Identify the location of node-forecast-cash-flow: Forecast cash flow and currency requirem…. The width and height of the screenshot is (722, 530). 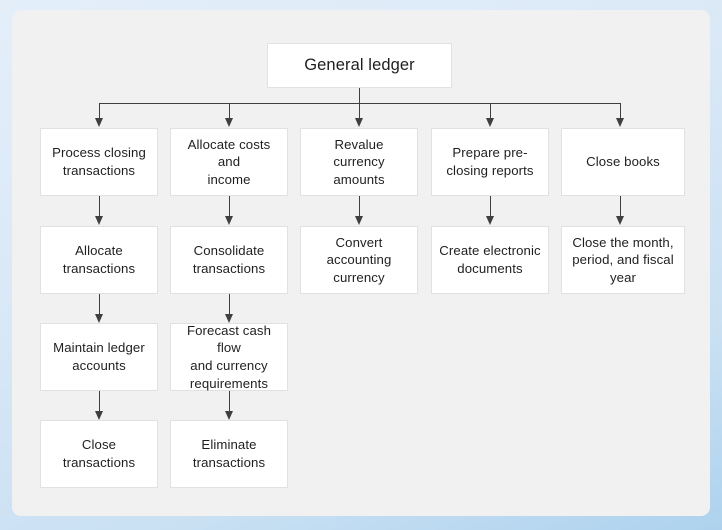
(229, 357).